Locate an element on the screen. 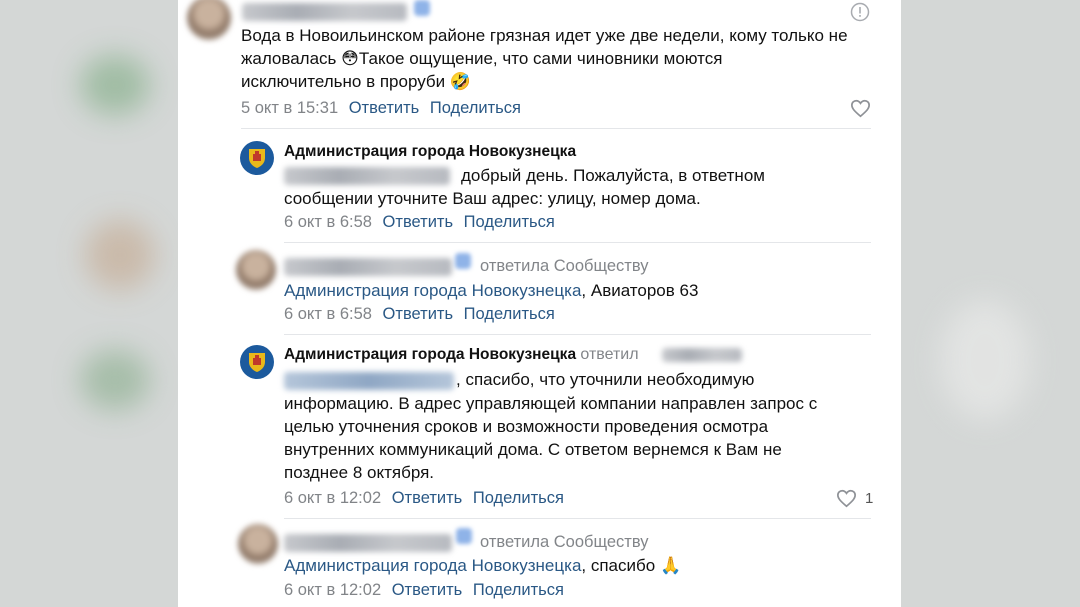 This screenshot has width=1080, height=607. author-name: Администрация города Новокузнецка is located at coordinates (430, 152).